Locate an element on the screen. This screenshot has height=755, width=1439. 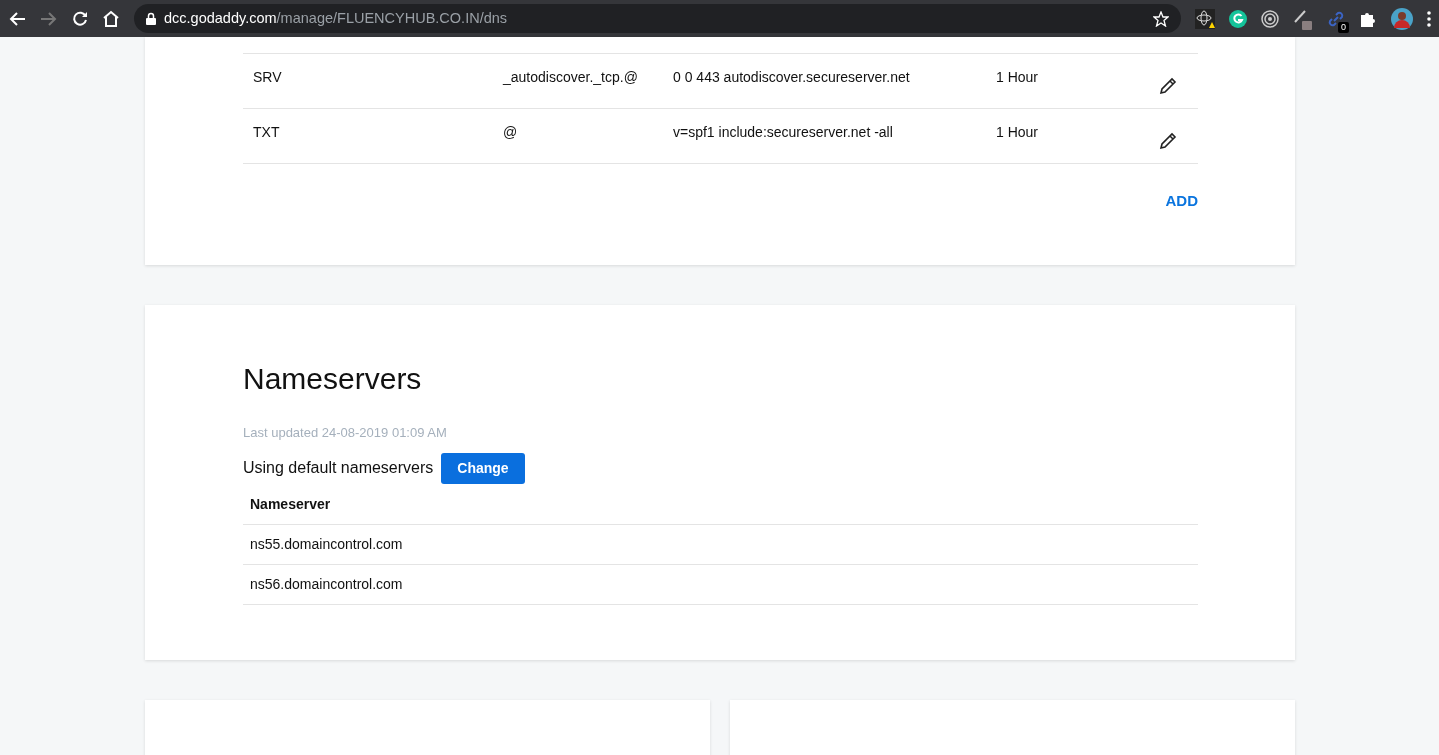
record-value: 0 0 443 autodiscover.secureserver.net is located at coordinates (791, 77).